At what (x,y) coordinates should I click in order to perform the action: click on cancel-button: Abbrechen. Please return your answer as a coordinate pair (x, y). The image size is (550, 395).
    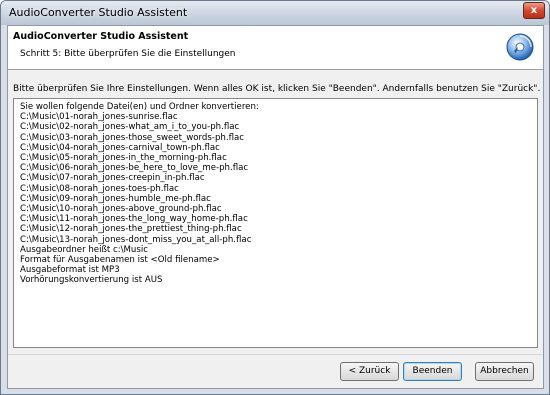
    Looking at the image, I should click on (504, 371).